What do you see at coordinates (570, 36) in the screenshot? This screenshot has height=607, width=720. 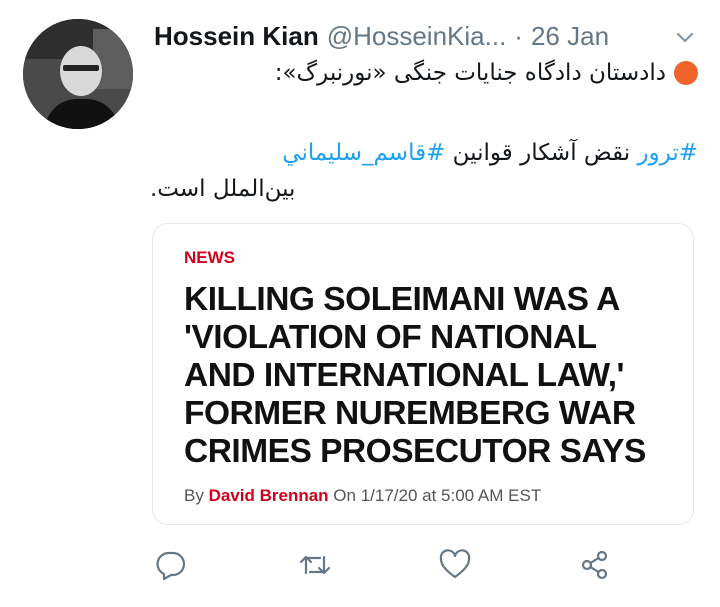 I see `tweet-date: 26 Jan` at bounding box center [570, 36].